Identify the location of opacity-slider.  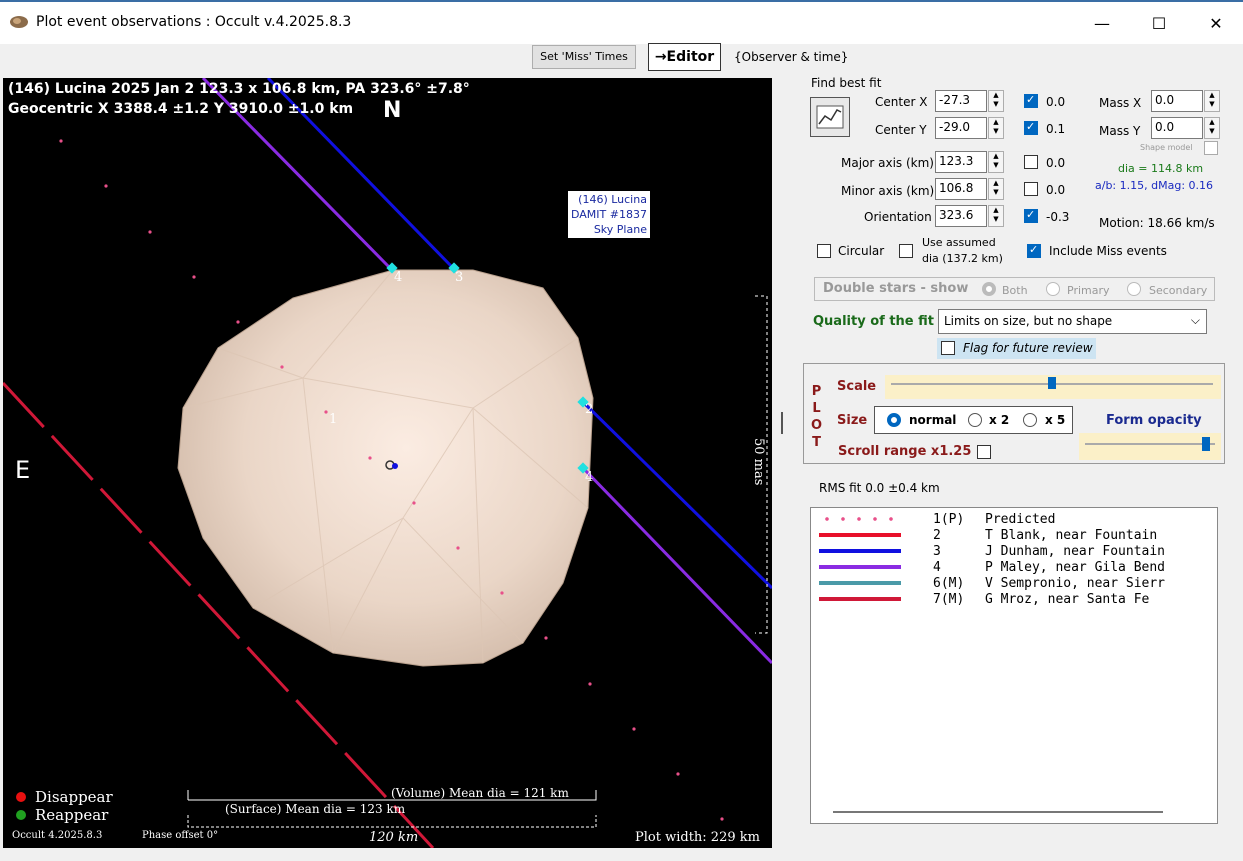
(1150, 446).